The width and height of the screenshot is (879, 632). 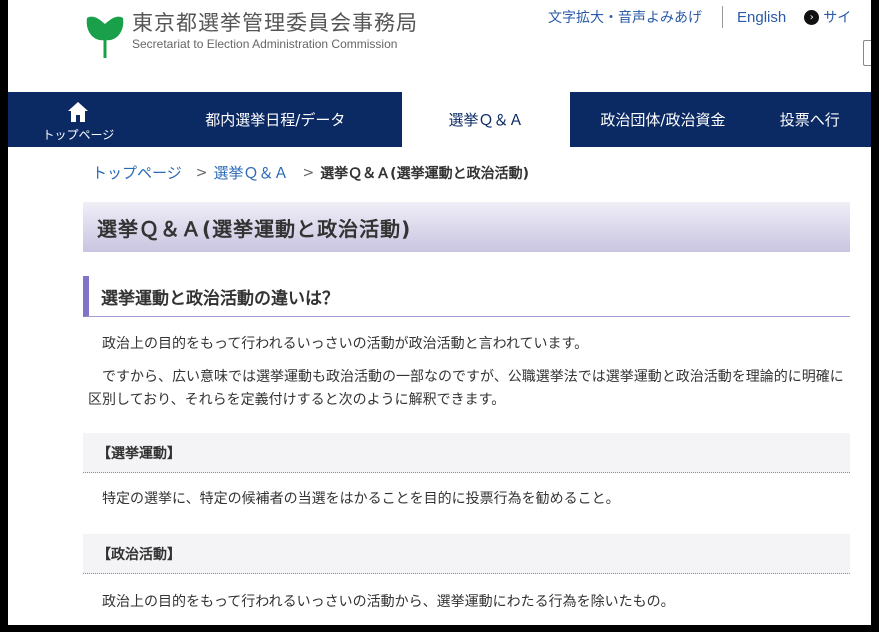 What do you see at coordinates (466, 296) in the screenshot?
I see `section-heading: 選挙運動と政治活動の違いは？` at bounding box center [466, 296].